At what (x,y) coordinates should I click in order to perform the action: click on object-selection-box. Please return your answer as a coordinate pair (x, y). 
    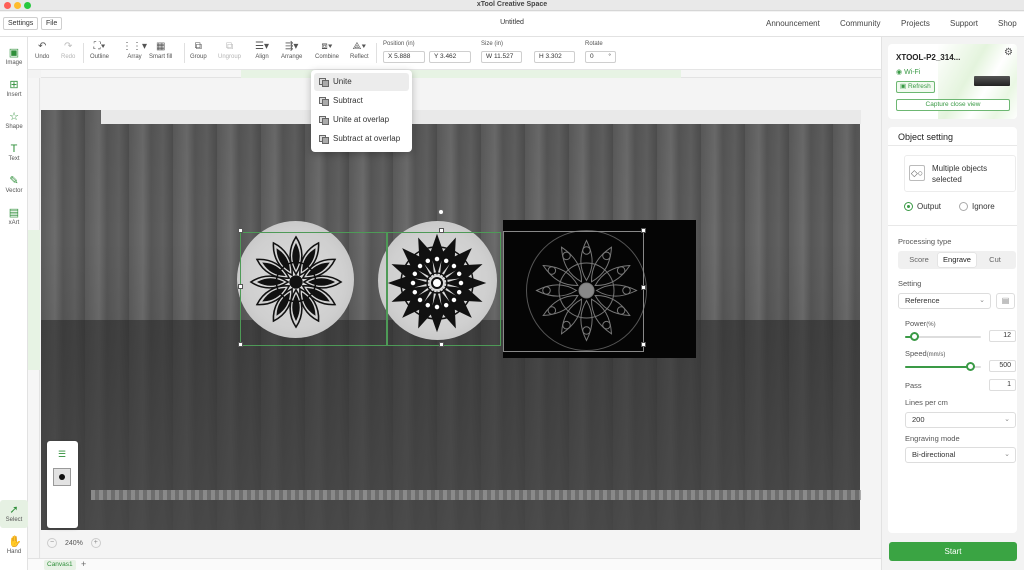
    Looking at the image, I should click on (313, 289).